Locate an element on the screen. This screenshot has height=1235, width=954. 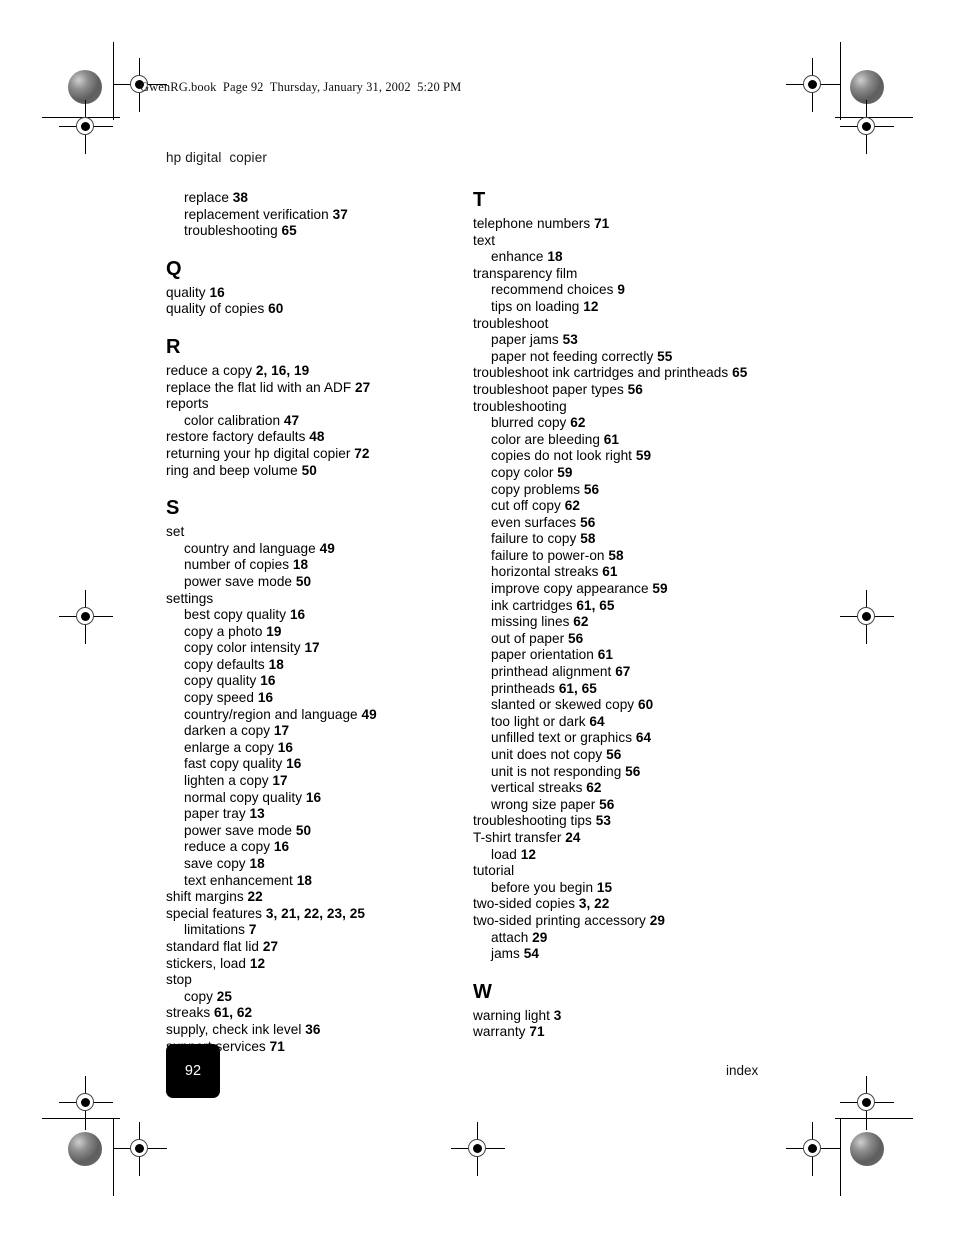
index-entry-term: supply, check ink level is located at coordinates (234, 1029).